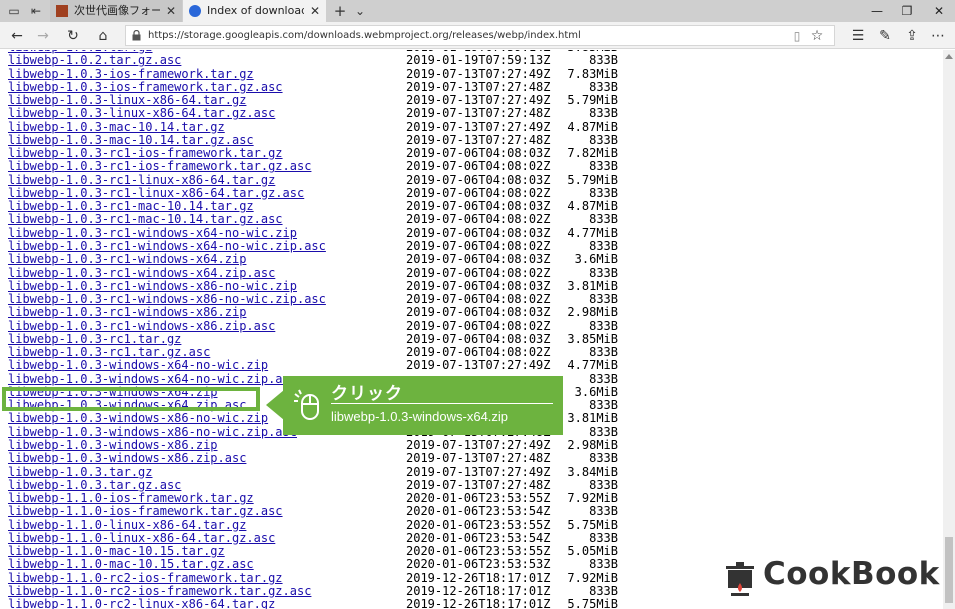  What do you see at coordinates (131, 498) in the screenshot?
I see `file-link: libwebp-1.1.0-ios-framework.tar.gz` at bounding box center [131, 498].